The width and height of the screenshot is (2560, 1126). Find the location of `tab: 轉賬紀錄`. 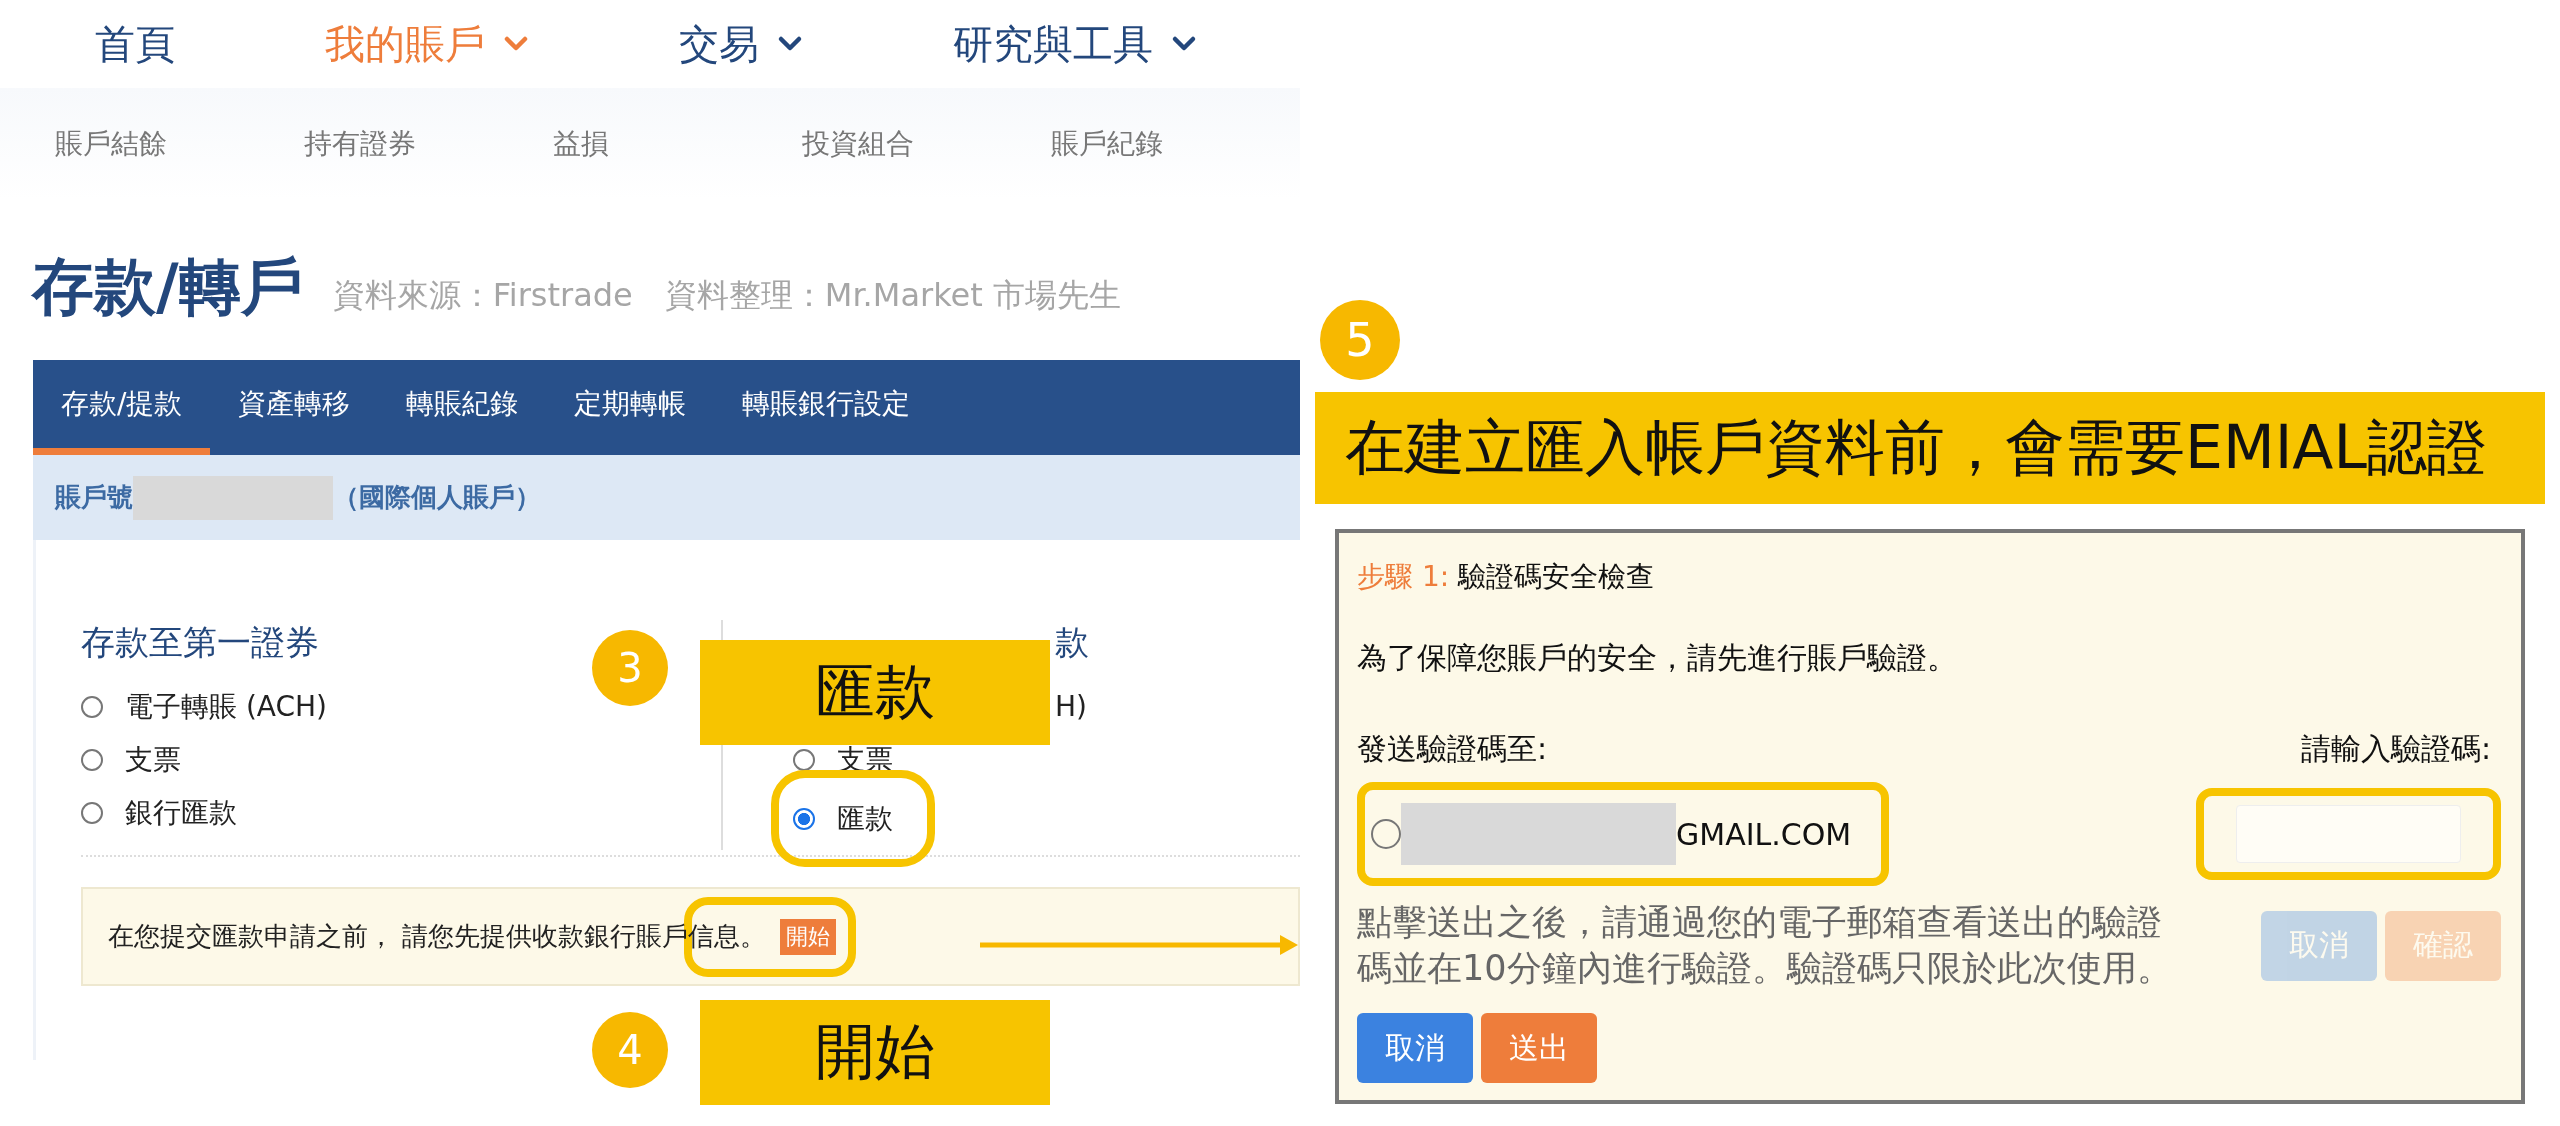

tab: 轉賬紀錄 is located at coordinates (462, 407).